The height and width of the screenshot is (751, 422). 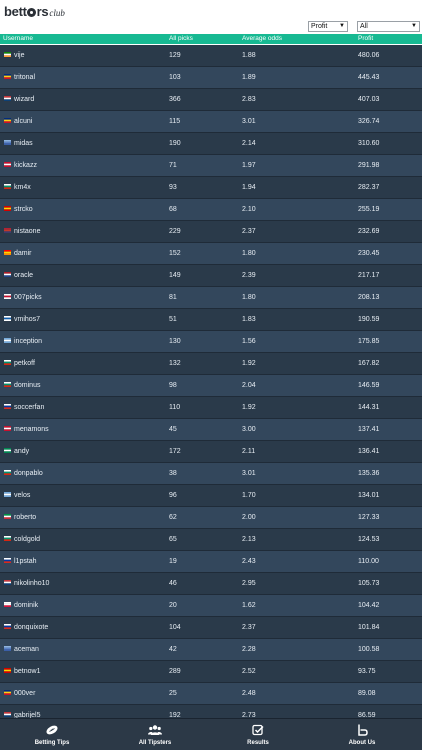 I want to click on table-row: 000ver 25 2.48 89.08, so click(x=211, y=694).